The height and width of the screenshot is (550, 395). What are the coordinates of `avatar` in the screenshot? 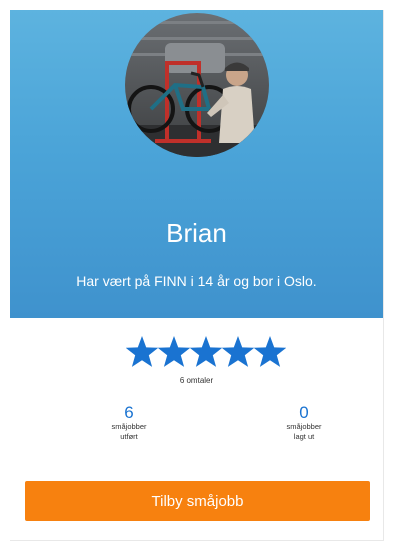 It's located at (197, 85).